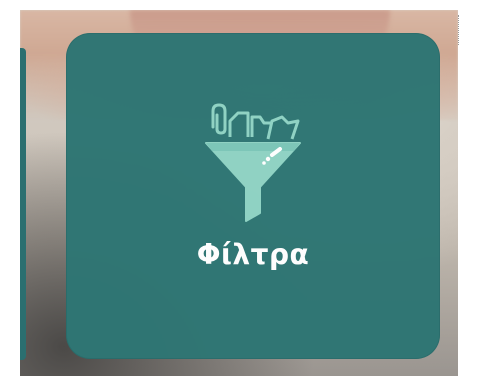 The height and width of the screenshot is (389, 485). I want to click on filter-funnel-svg, so click(253, 162).